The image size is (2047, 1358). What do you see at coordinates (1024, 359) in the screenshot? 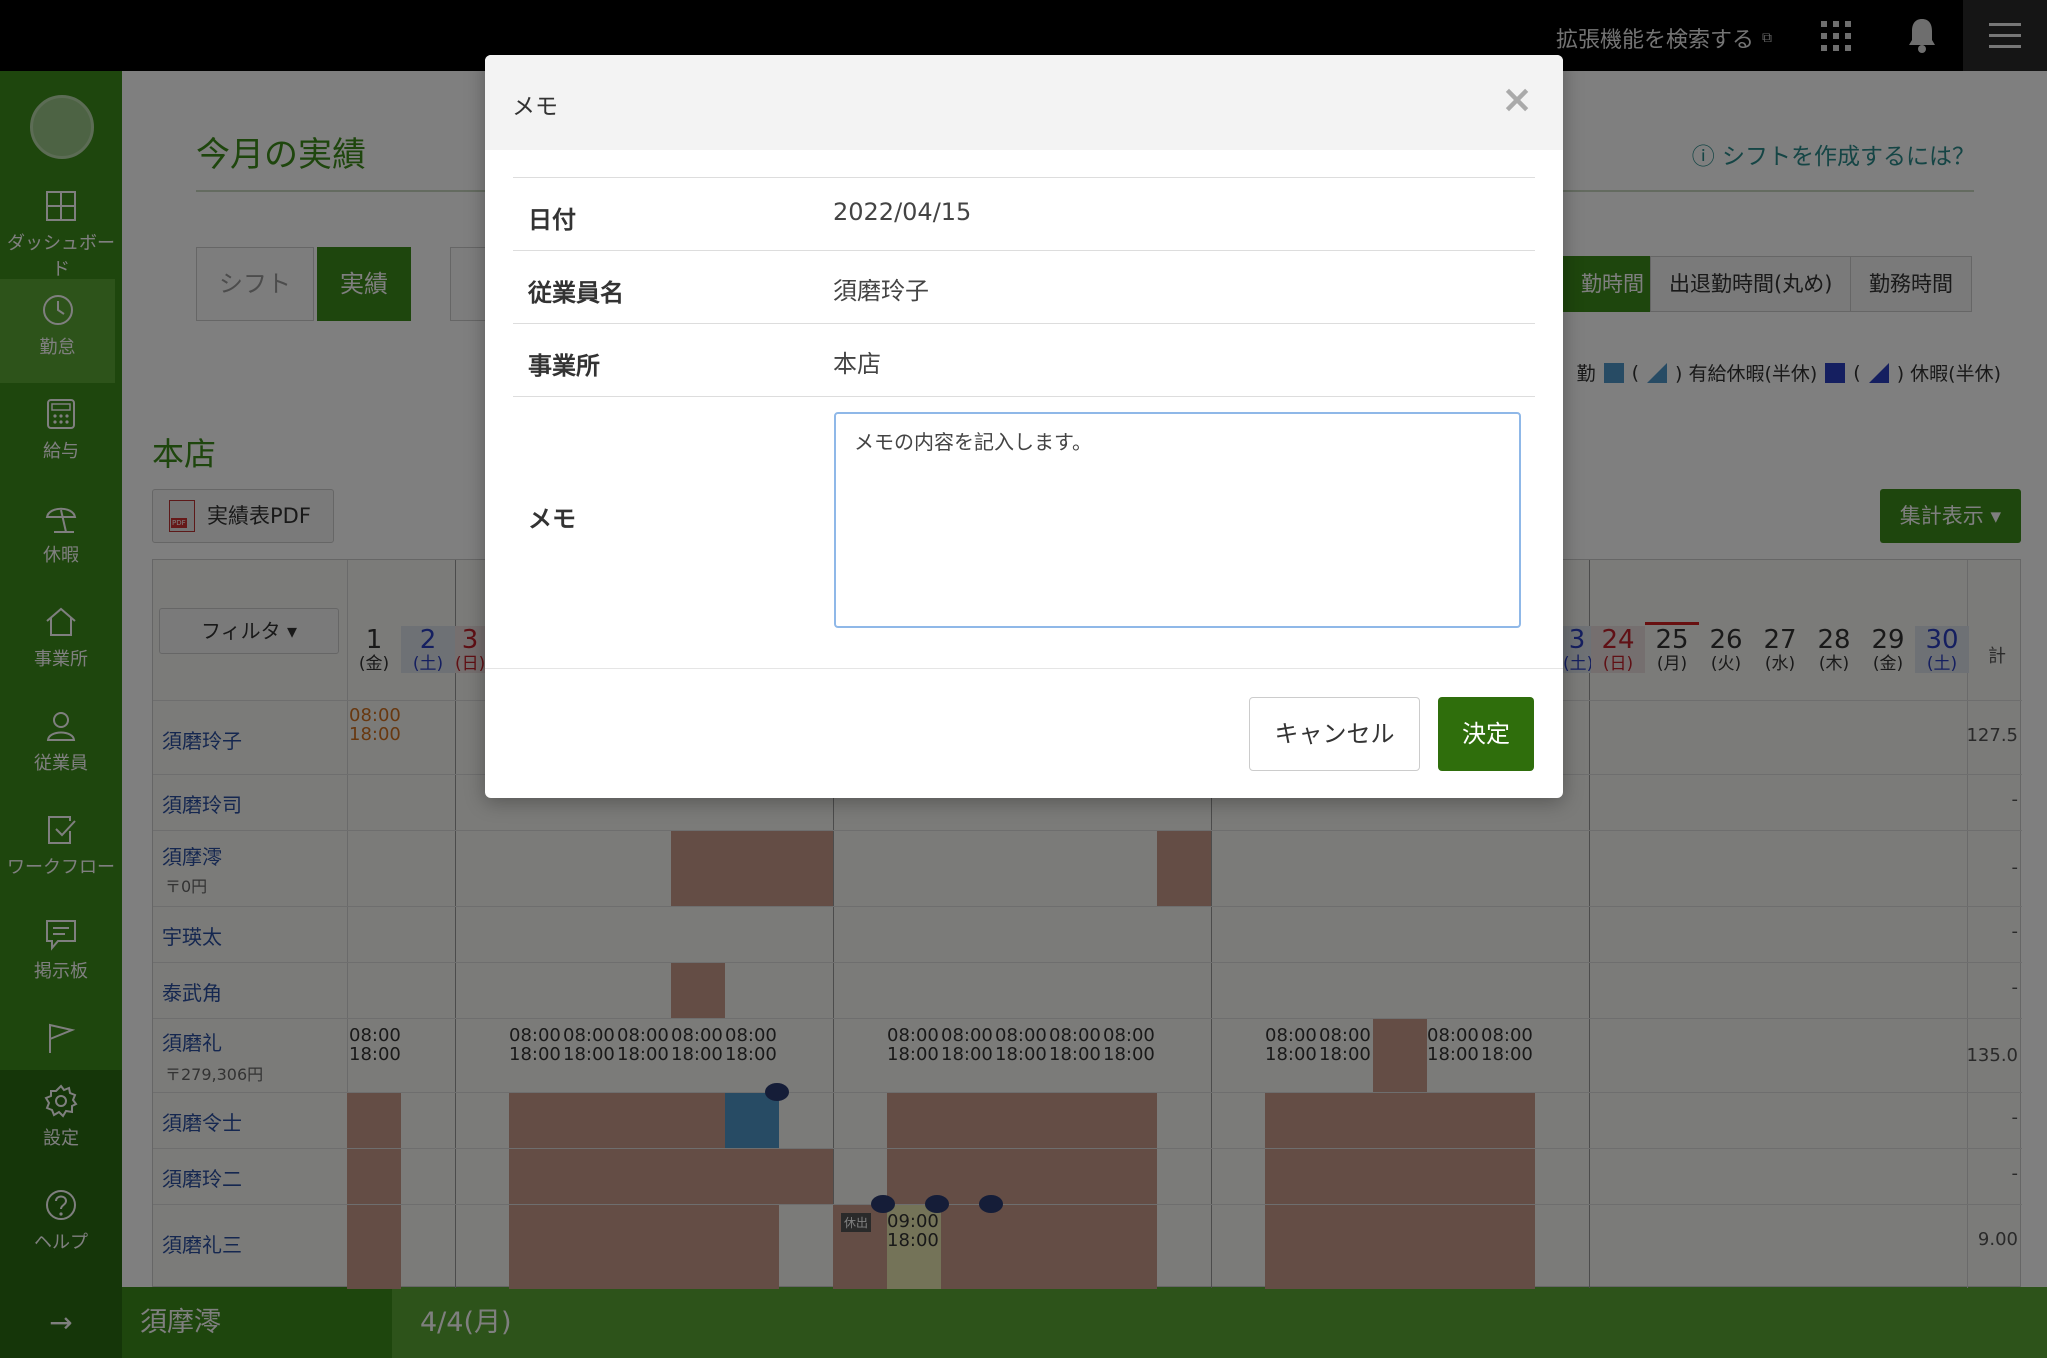
I see `field-row-office: 事業所 本店` at bounding box center [1024, 359].